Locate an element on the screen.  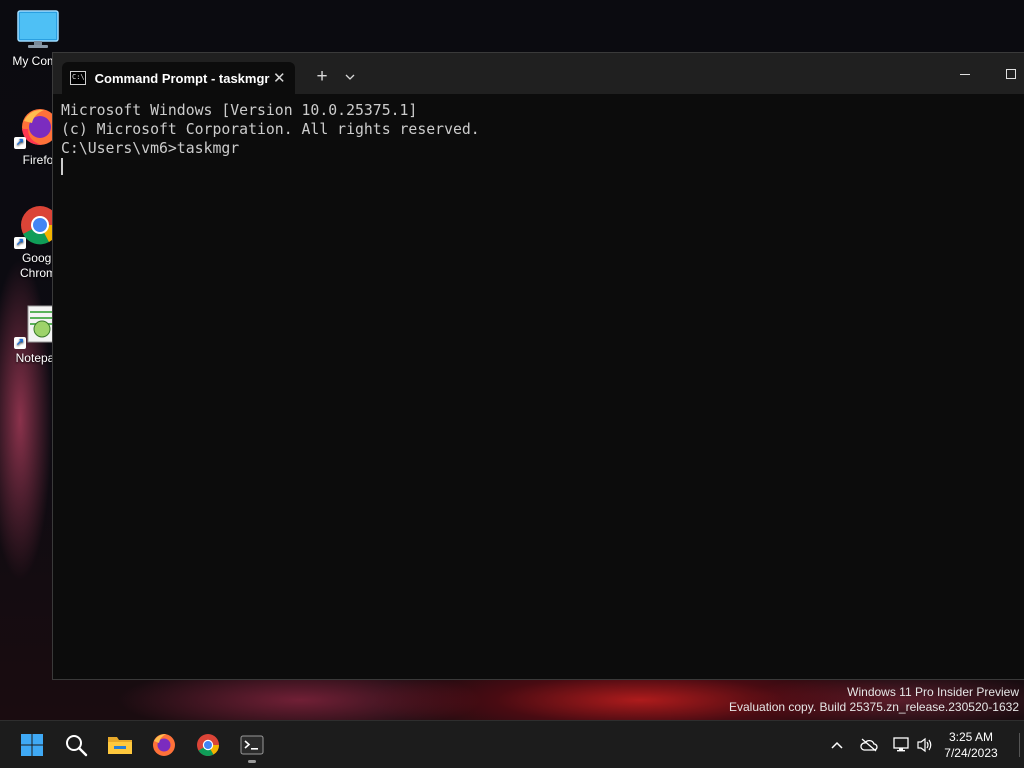
minimize-button is located at coordinates (965, 74).